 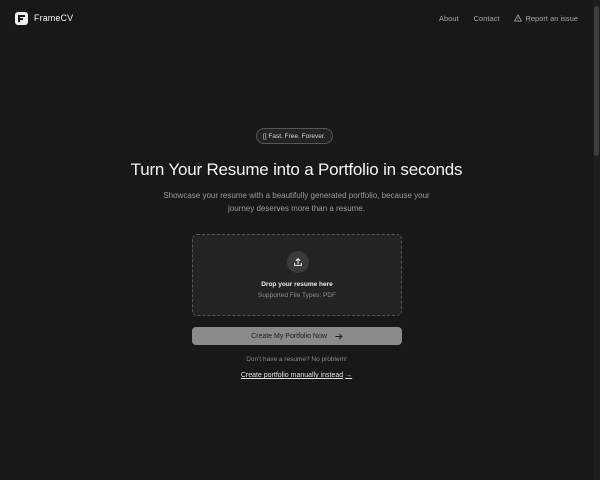 What do you see at coordinates (54, 18) in the screenshot?
I see `brand-name: FrameCV` at bounding box center [54, 18].